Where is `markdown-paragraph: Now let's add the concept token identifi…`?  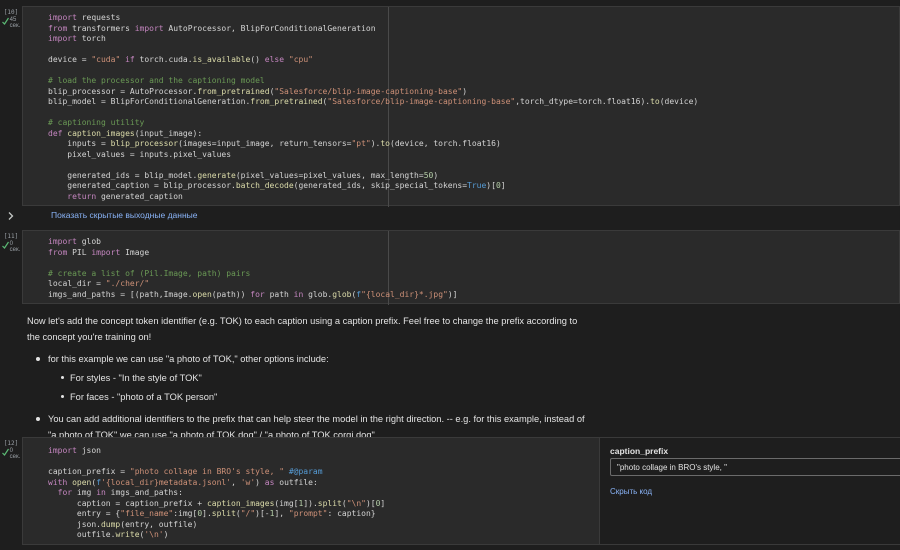
markdown-paragraph: Now let's add the concept token identifi… is located at coordinates (302, 329).